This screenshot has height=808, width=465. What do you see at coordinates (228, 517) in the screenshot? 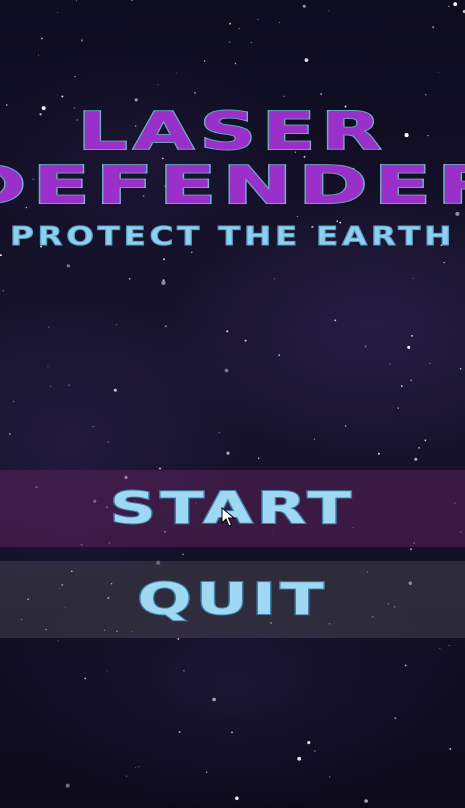
I see `mouse-pointer-icon` at bounding box center [228, 517].